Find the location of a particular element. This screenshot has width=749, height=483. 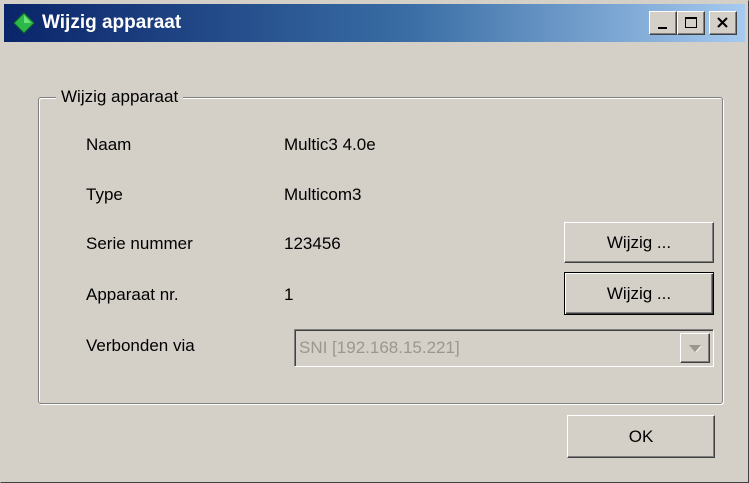

close-button is located at coordinates (723, 23).